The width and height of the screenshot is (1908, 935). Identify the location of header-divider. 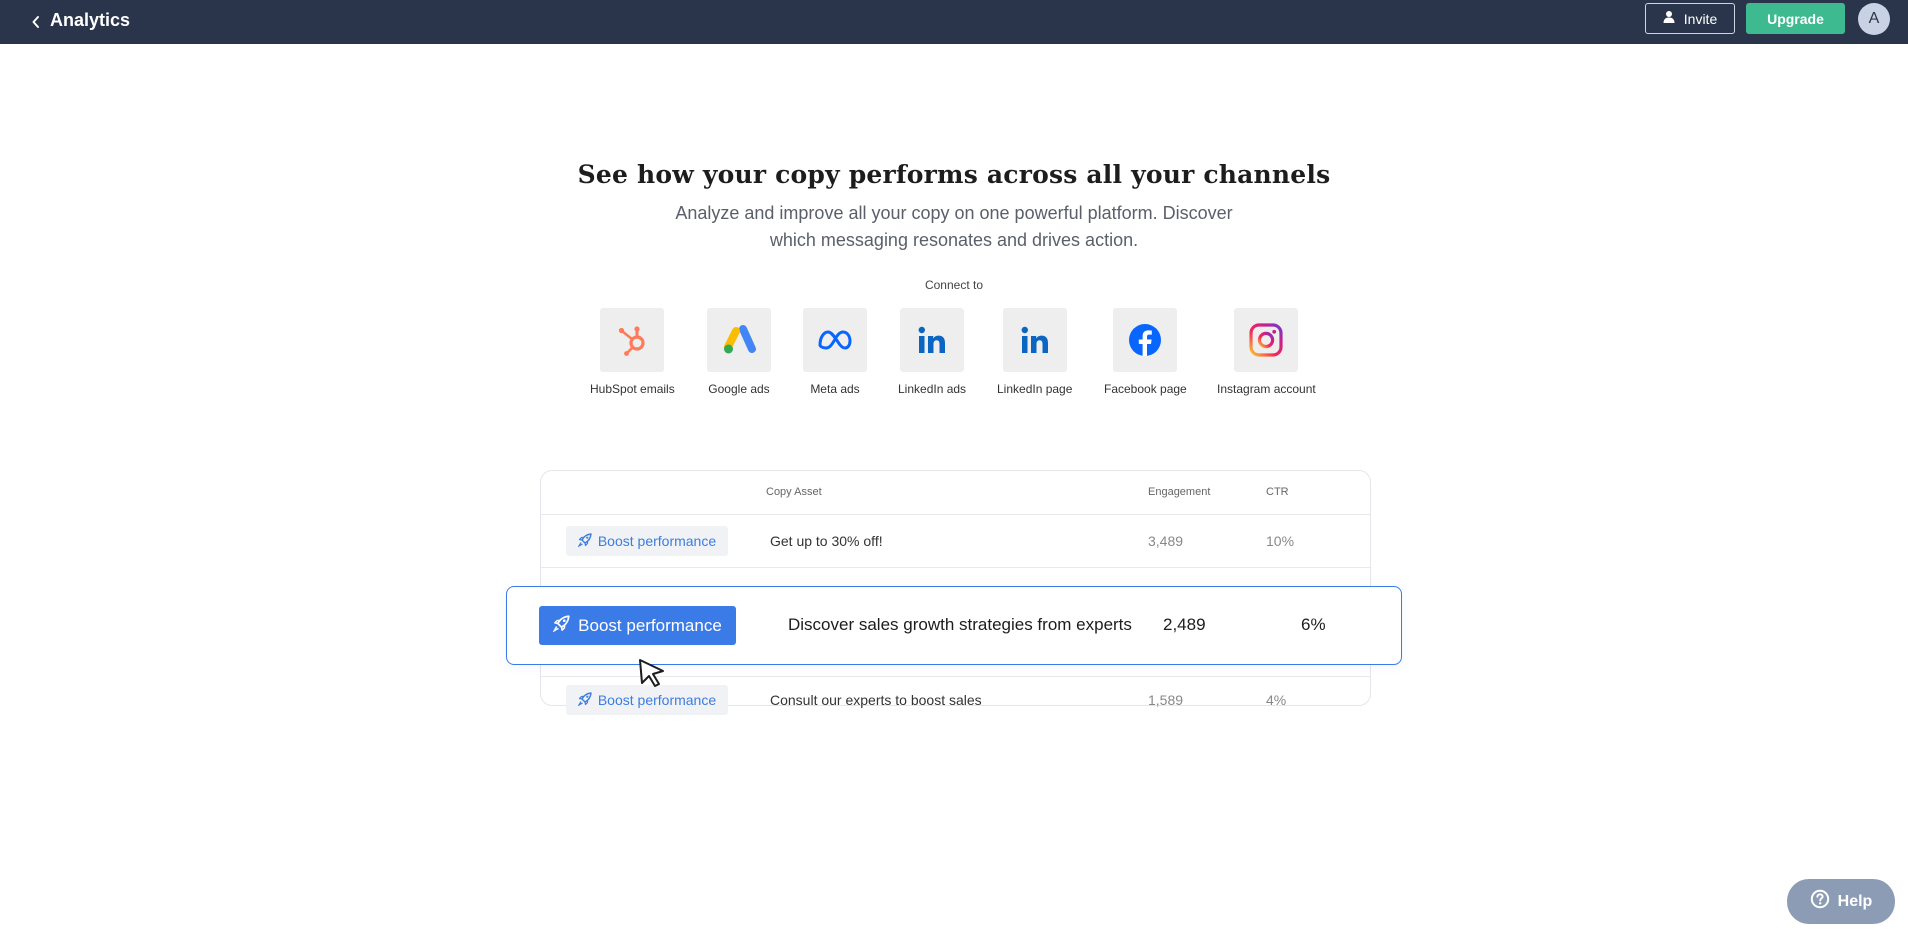
(955, 514).